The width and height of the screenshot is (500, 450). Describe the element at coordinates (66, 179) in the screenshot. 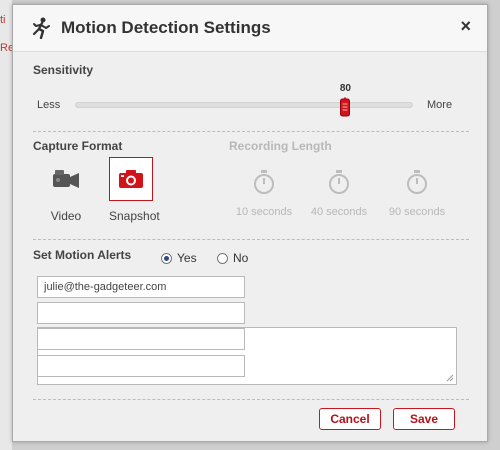

I see `video-camera-icon` at that location.